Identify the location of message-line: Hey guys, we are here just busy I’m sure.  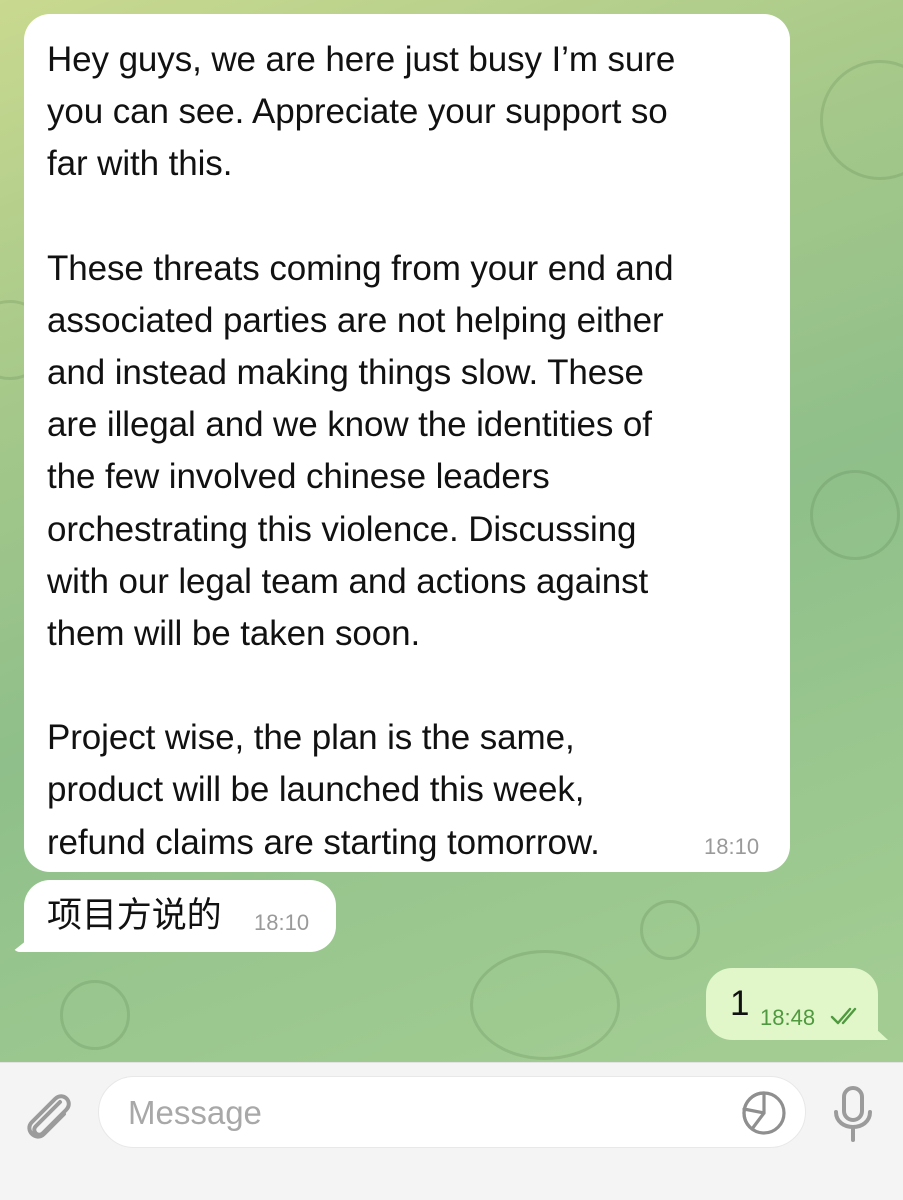
(361, 59).